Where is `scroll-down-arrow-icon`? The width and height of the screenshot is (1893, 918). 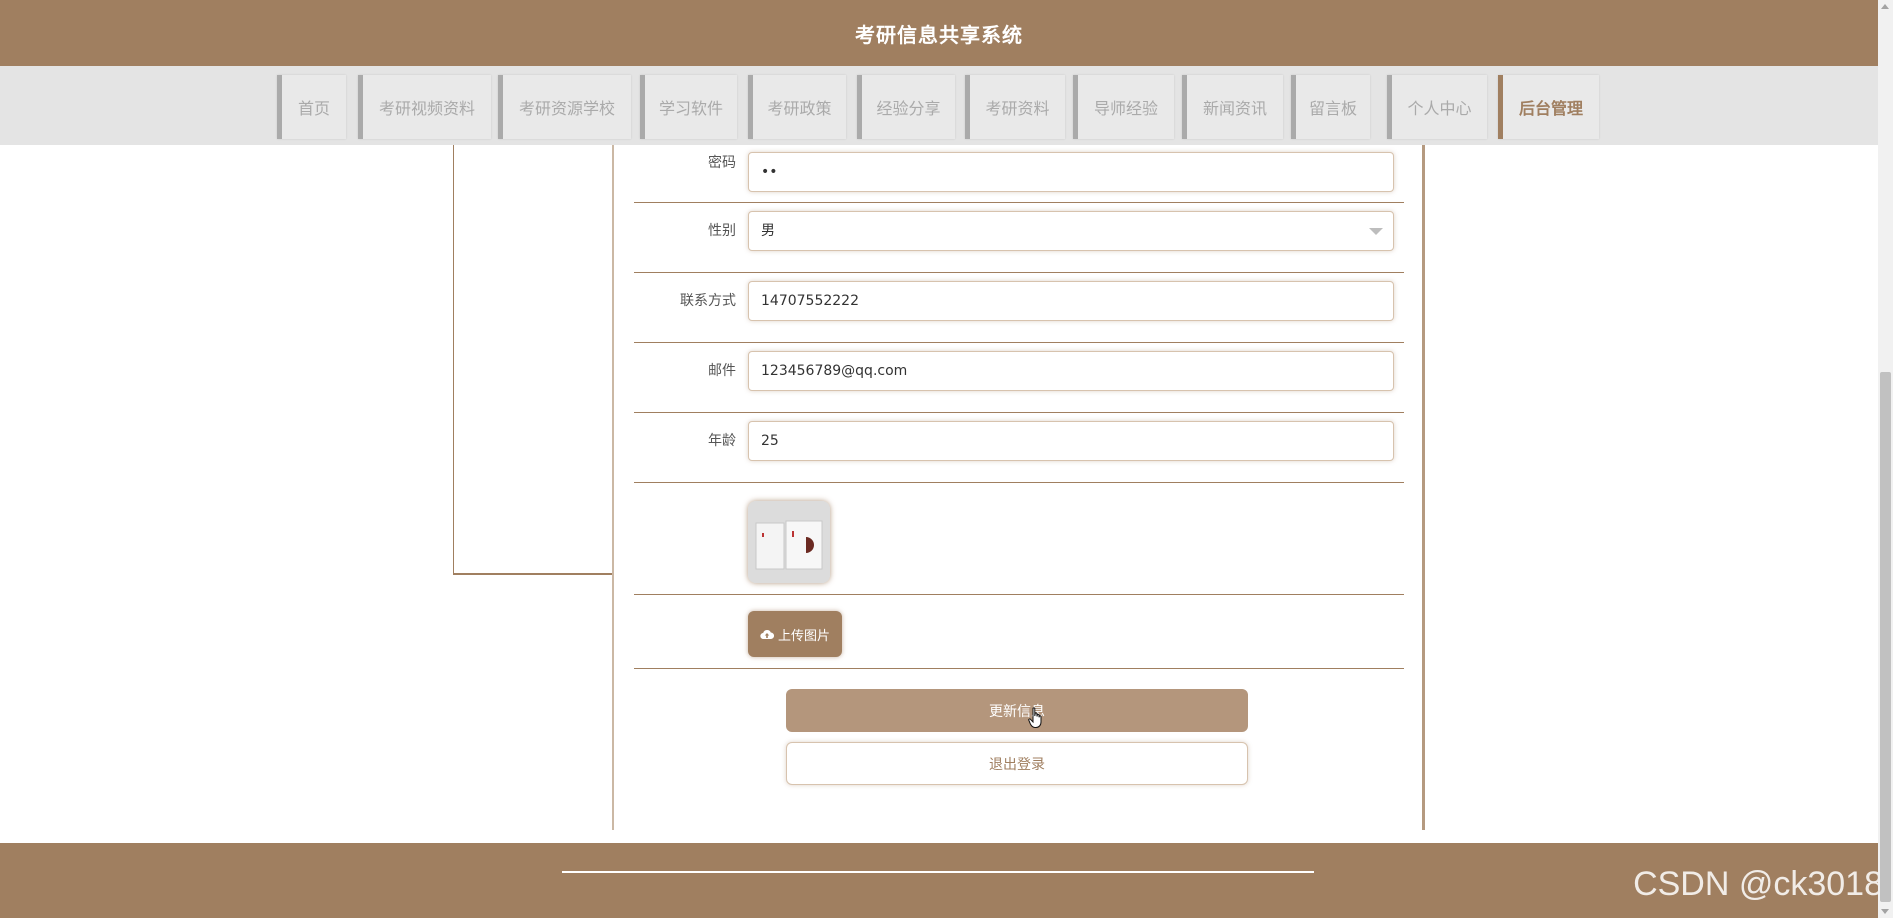 scroll-down-arrow-icon is located at coordinates (1885, 911).